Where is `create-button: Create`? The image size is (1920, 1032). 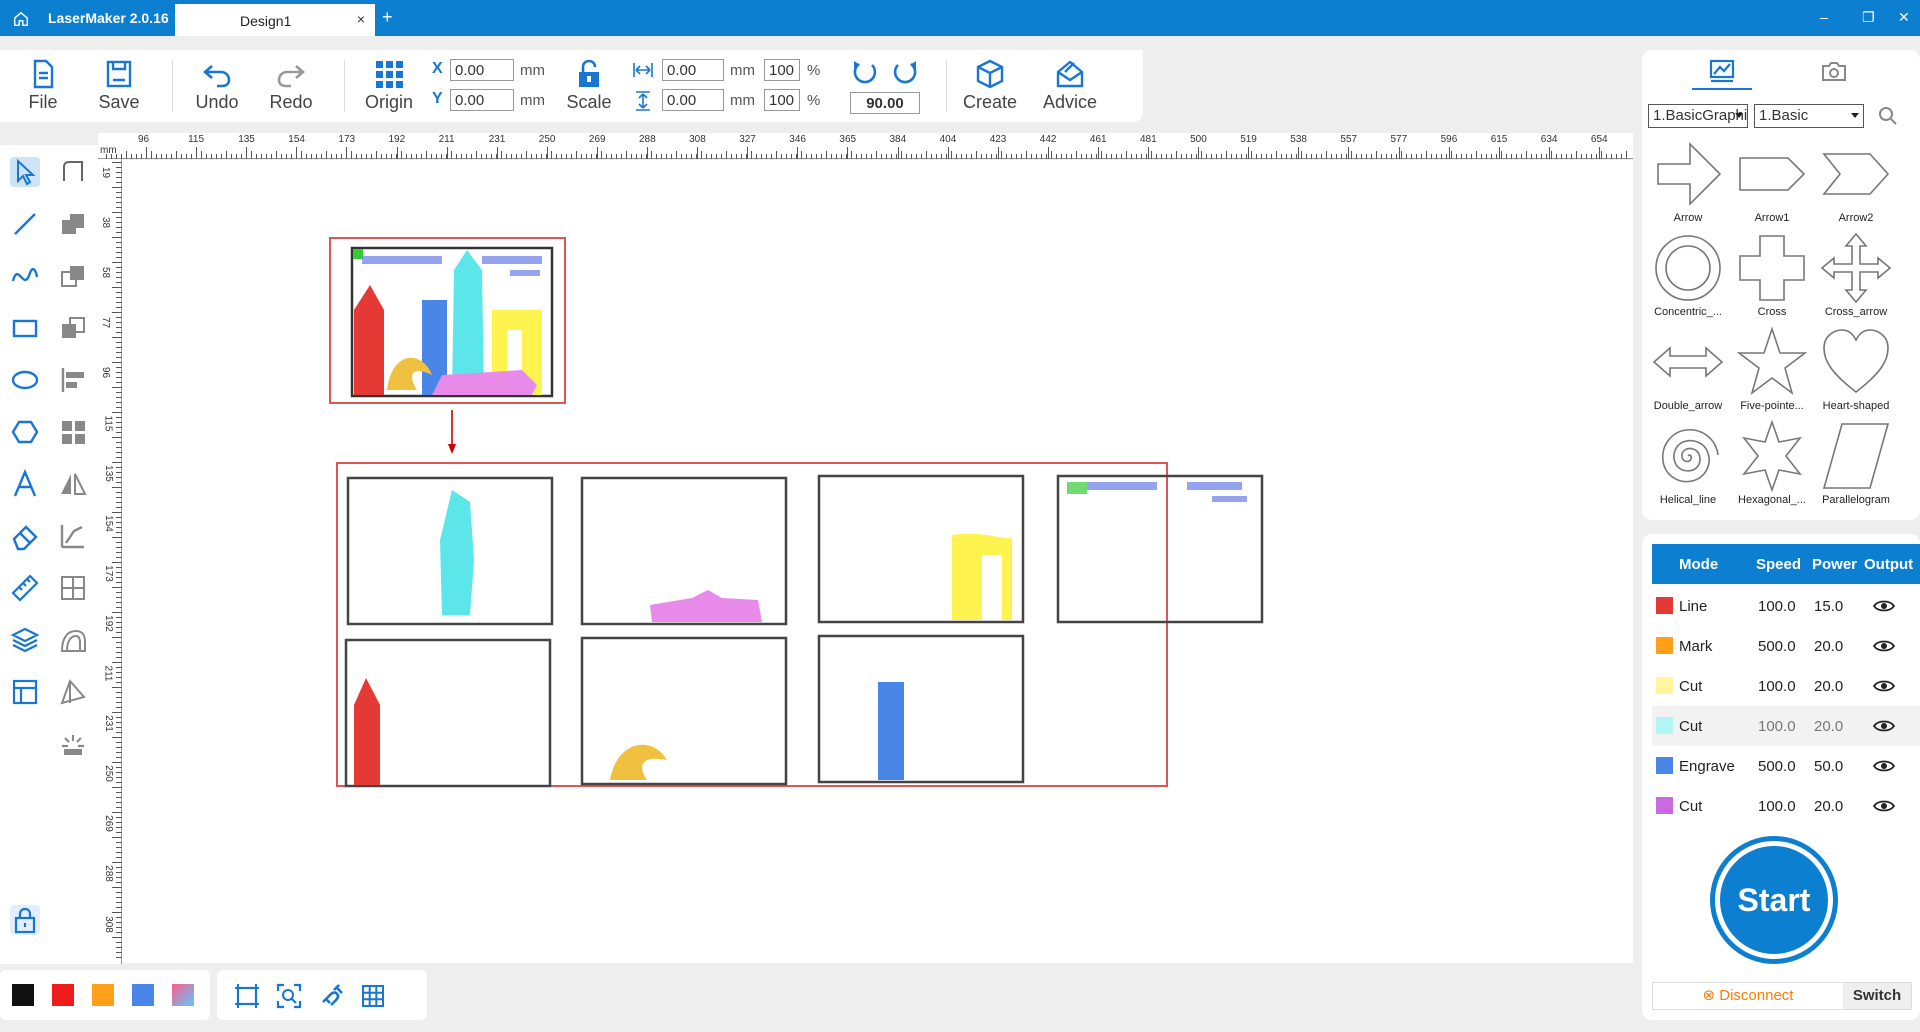 create-button: Create is located at coordinates (990, 85).